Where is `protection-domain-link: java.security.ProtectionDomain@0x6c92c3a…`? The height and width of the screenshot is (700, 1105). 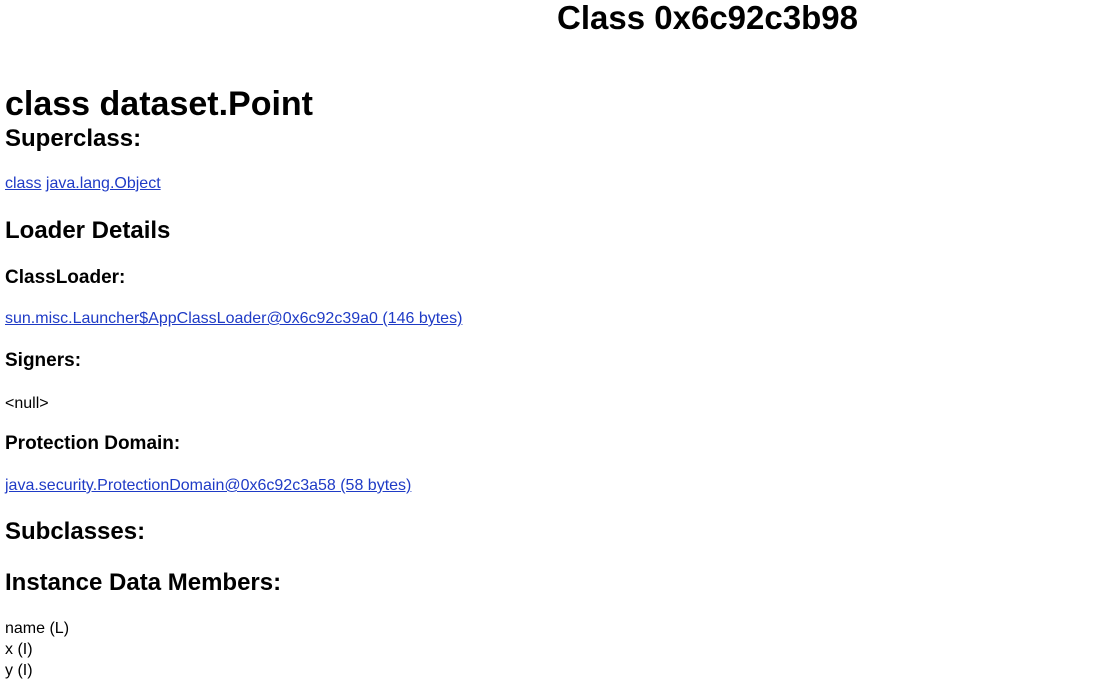 protection-domain-link: java.security.ProtectionDomain@0x6c92c3a… is located at coordinates (208, 485).